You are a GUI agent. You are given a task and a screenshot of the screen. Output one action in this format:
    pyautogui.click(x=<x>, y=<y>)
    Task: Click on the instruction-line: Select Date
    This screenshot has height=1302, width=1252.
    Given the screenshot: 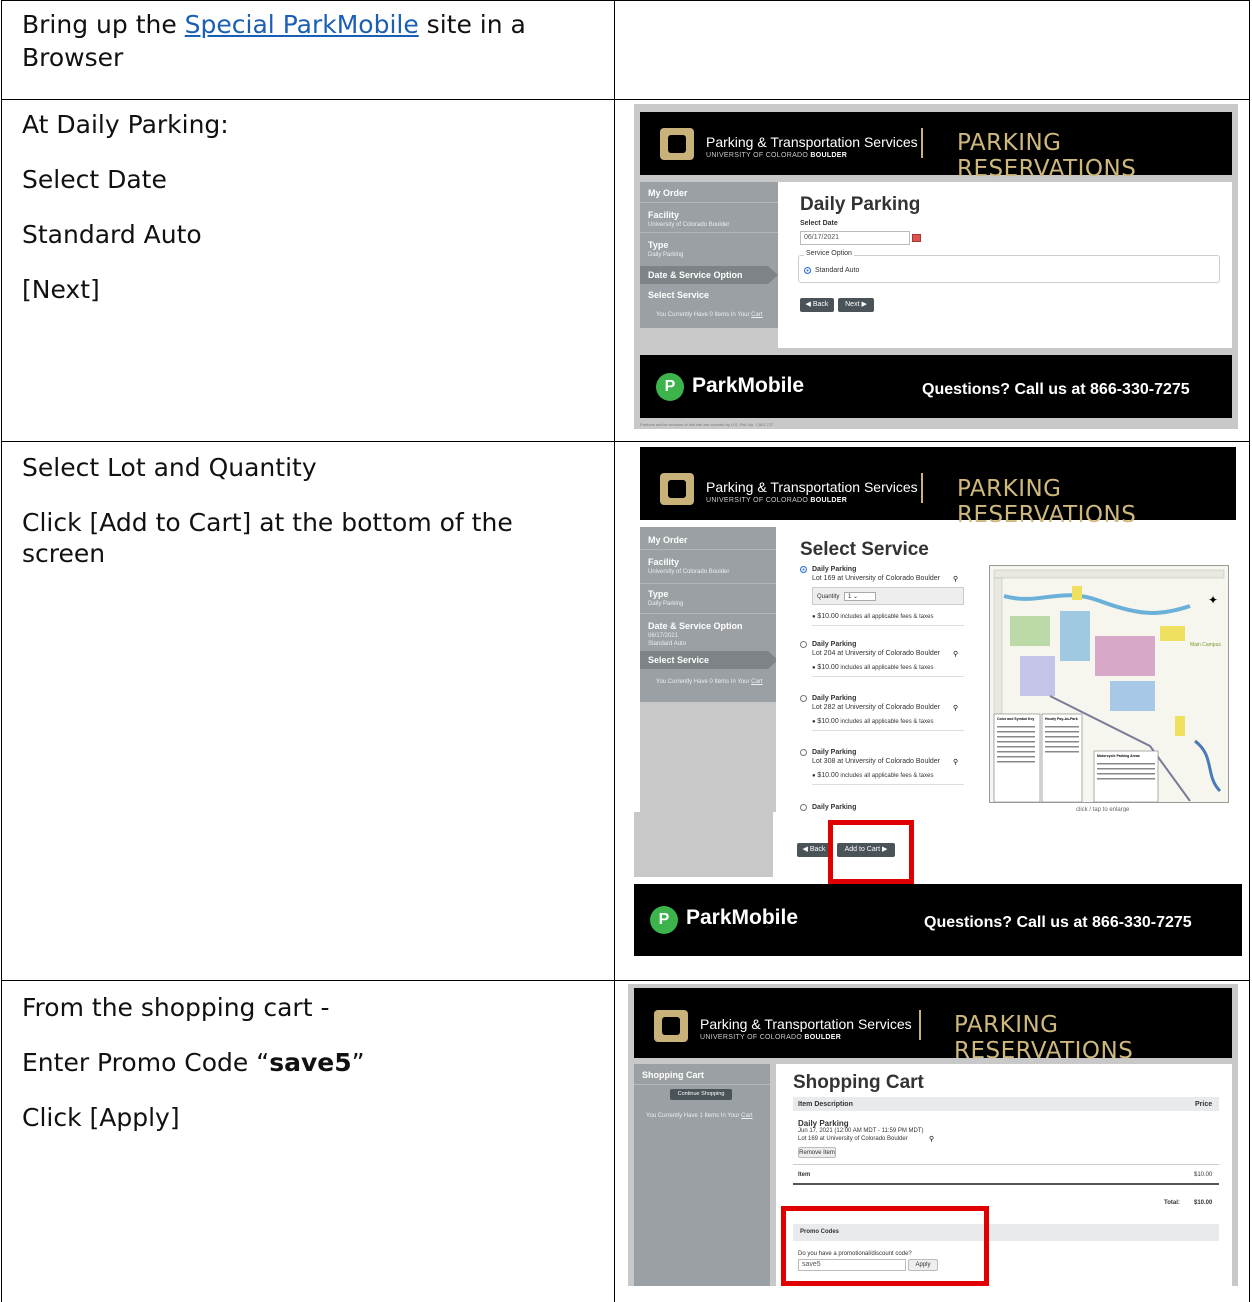 What is the action you would take?
    pyautogui.click(x=94, y=179)
    